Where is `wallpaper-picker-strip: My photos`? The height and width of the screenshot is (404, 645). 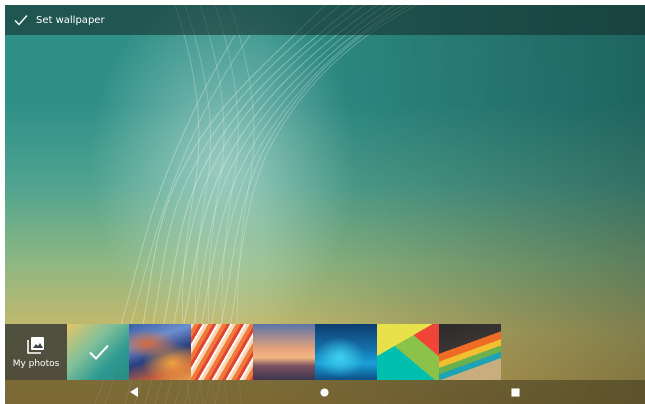 wallpaper-picker-strip: My photos is located at coordinates (325, 352).